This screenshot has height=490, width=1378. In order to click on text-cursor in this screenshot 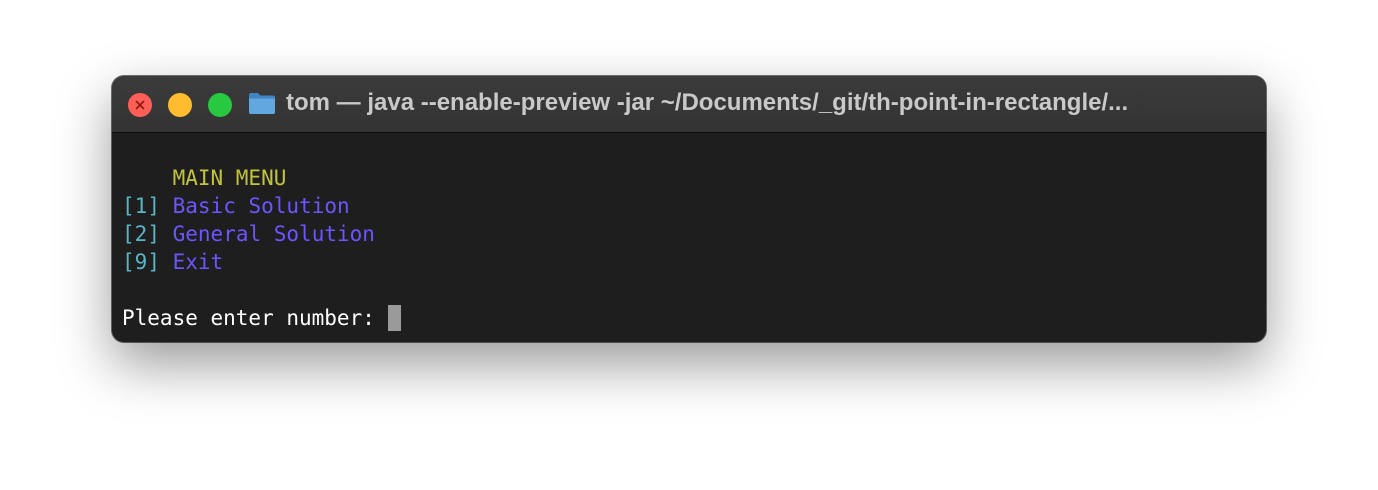, I will do `click(394, 318)`.